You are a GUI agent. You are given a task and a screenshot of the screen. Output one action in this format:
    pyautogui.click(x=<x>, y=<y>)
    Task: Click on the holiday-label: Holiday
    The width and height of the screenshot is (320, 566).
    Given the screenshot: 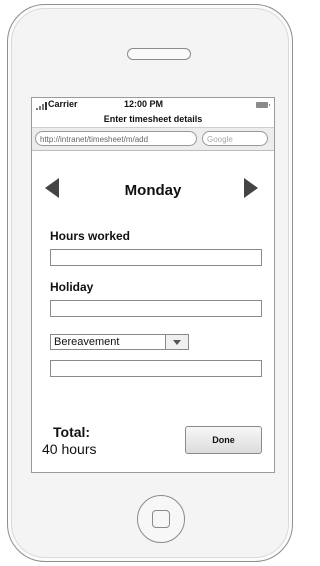 What is the action you would take?
    pyautogui.click(x=72, y=287)
    